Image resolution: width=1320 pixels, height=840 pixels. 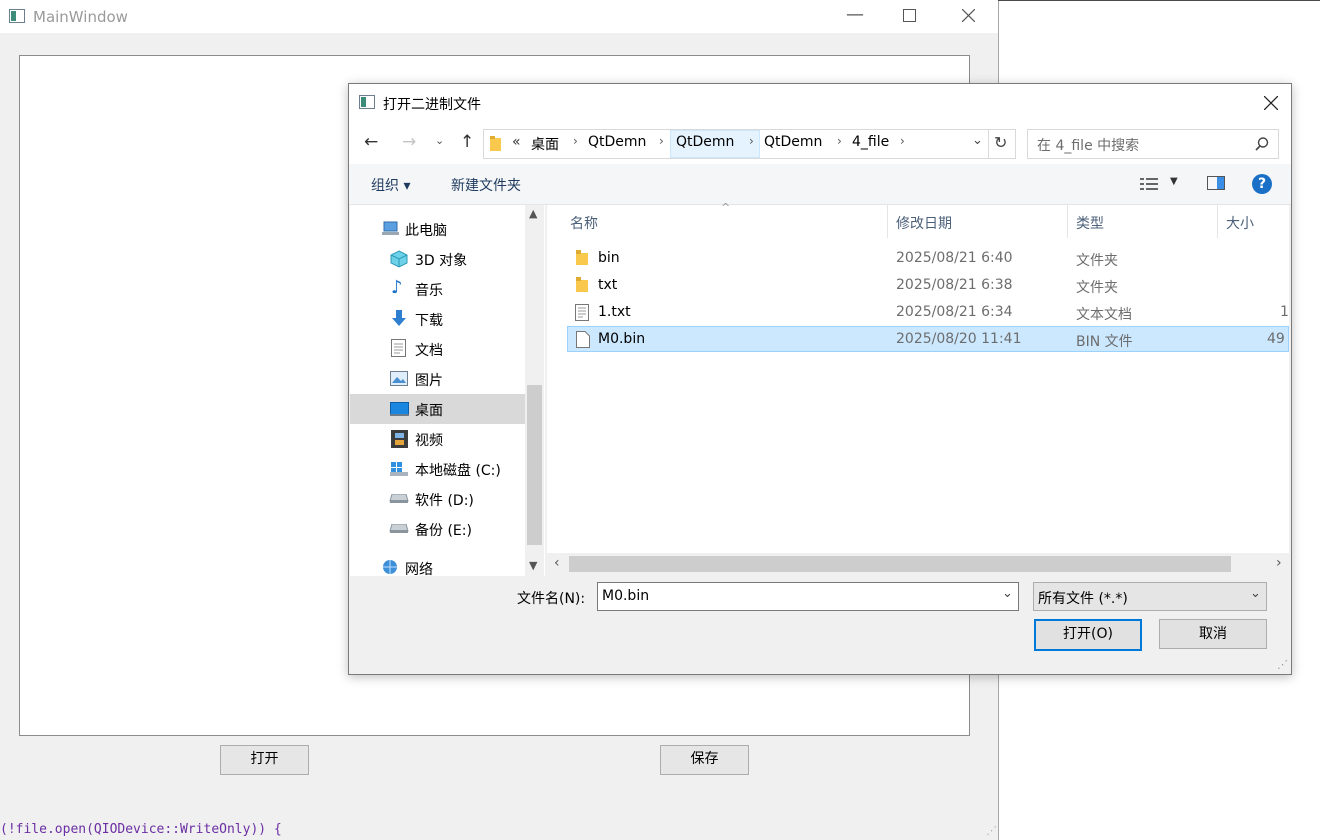 I want to click on close-icon, so click(x=968, y=15).